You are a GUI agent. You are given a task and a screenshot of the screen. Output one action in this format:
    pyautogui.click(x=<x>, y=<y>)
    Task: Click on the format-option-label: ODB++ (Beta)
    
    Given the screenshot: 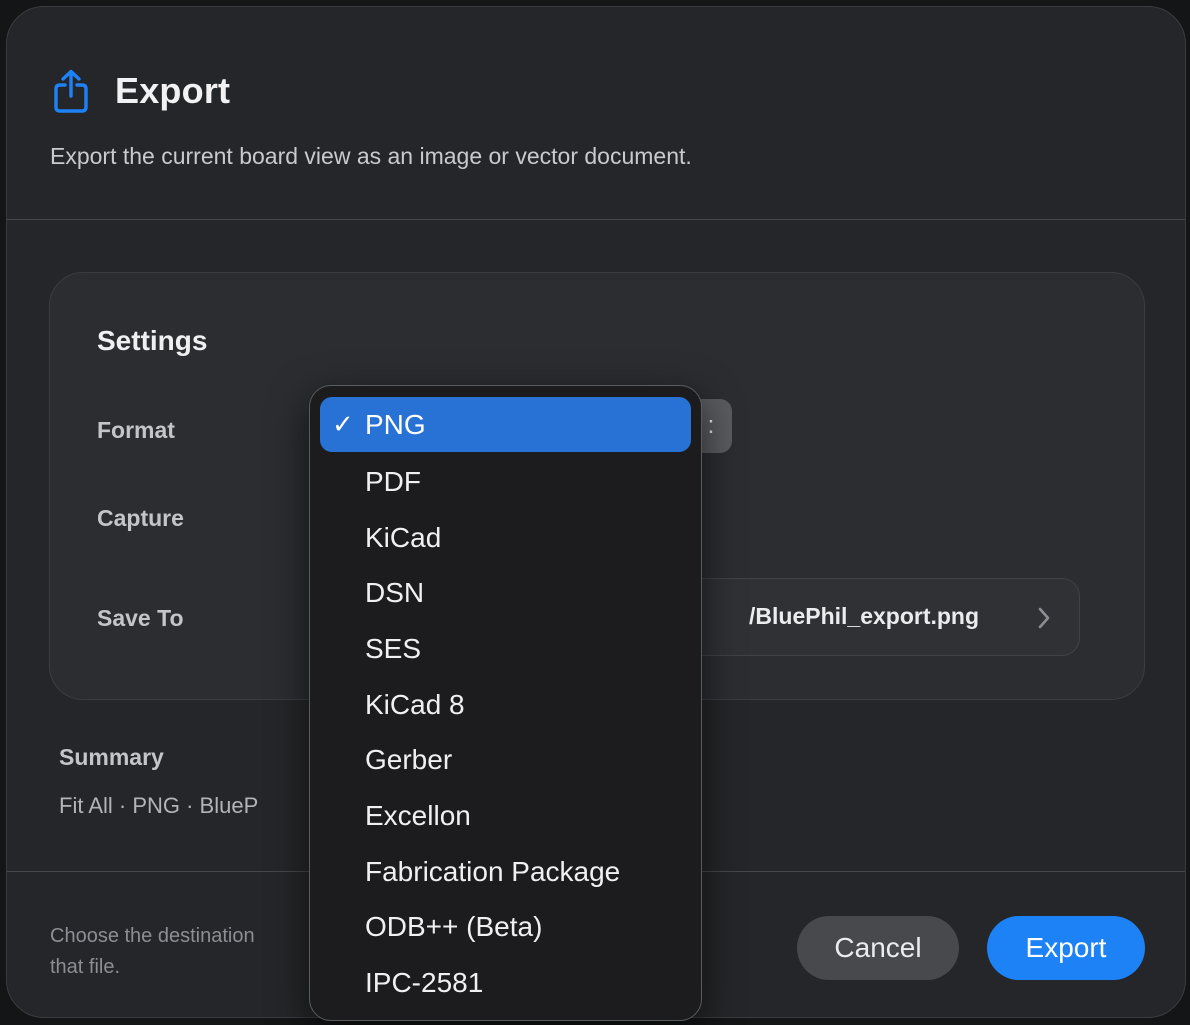 What is the action you would take?
    pyautogui.click(x=454, y=926)
    